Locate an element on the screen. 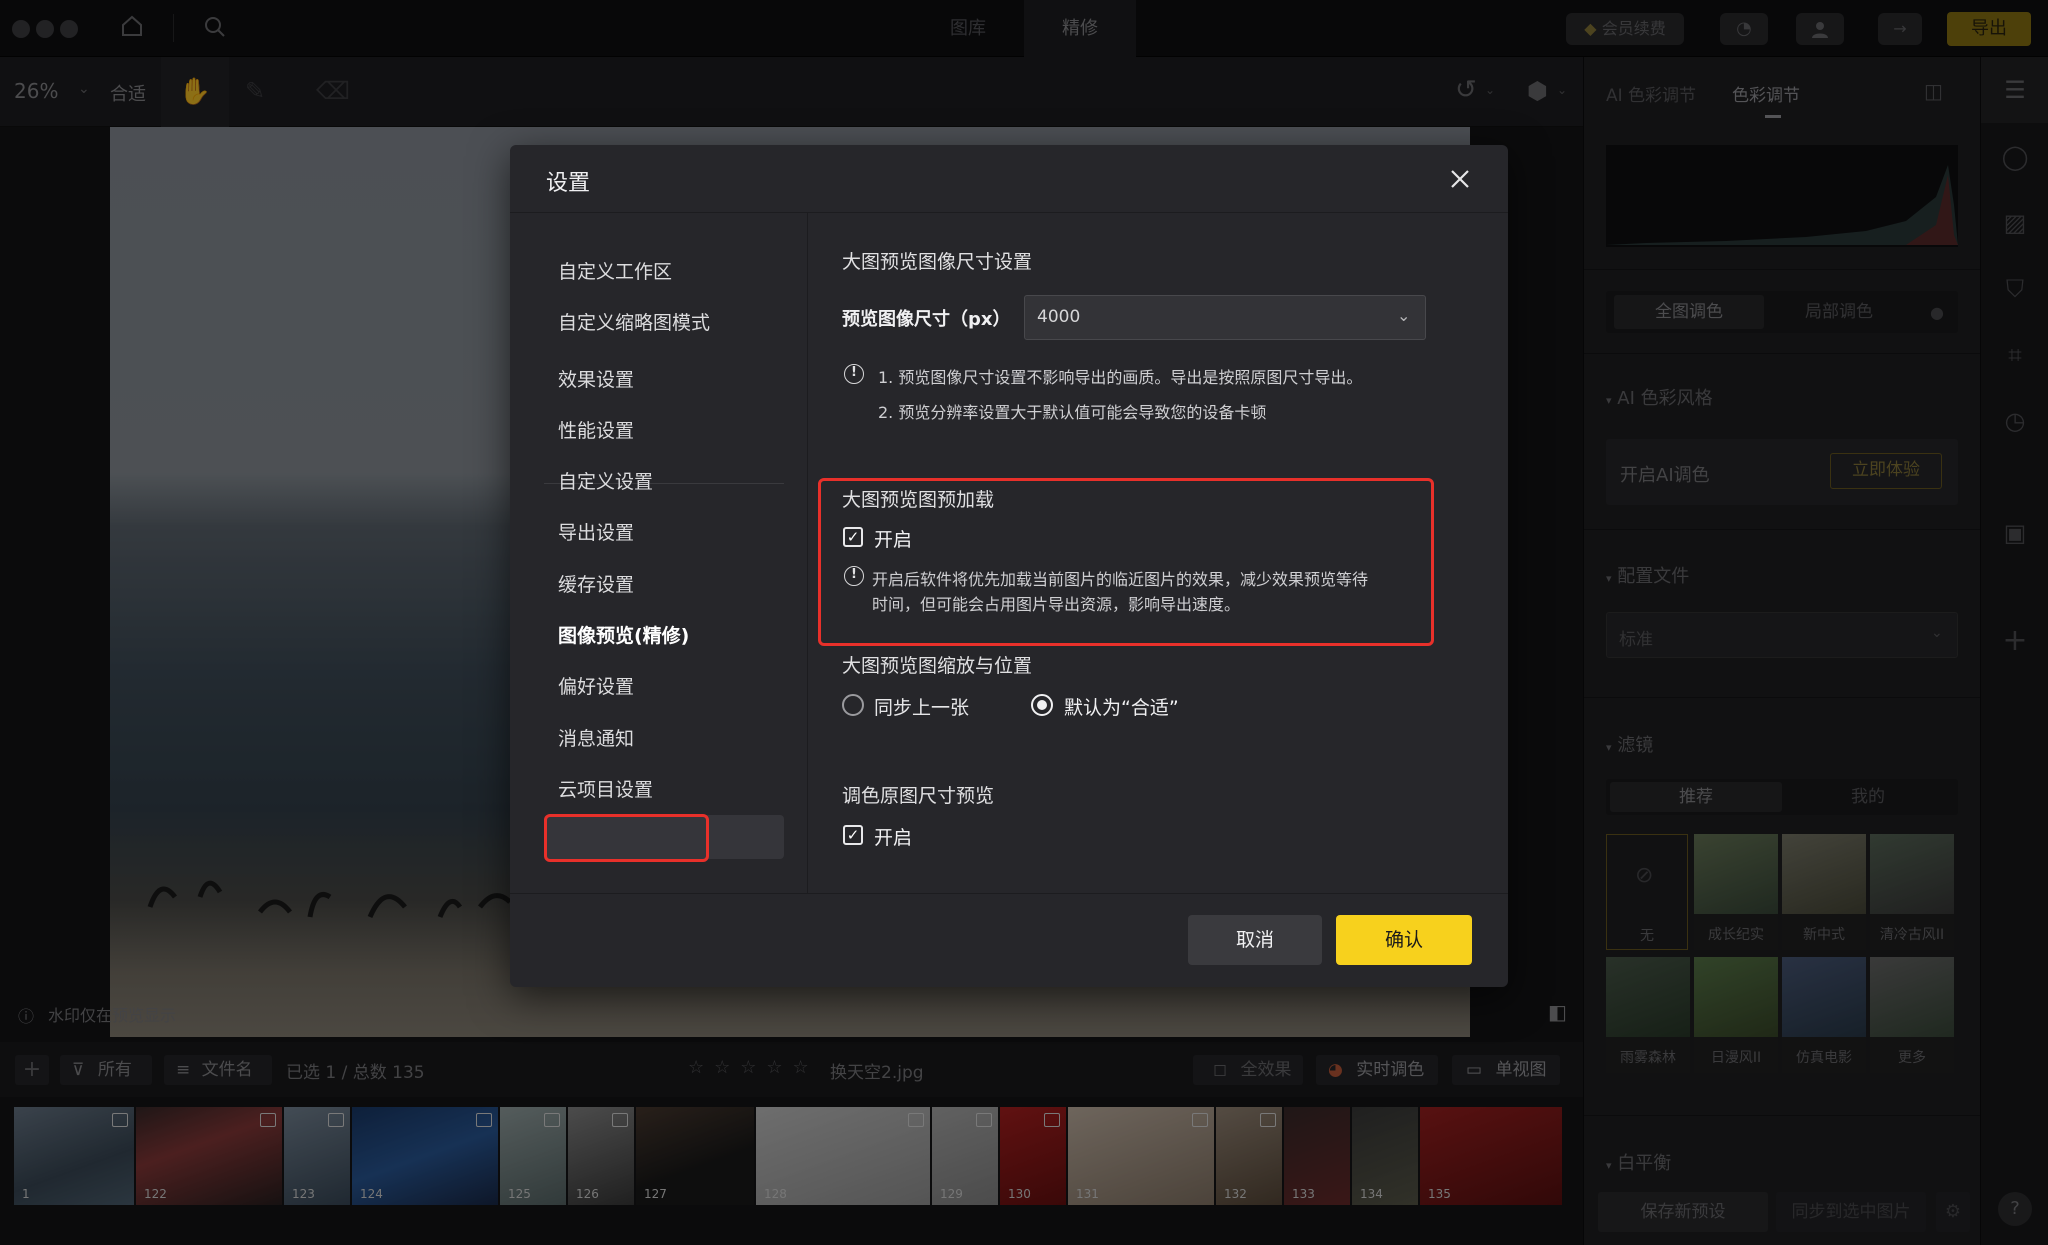 Image resolution: width=2048 pixels, height=1245 pixels. nav-item-custom: 自定义设置 is located at coordinates (605, 482).